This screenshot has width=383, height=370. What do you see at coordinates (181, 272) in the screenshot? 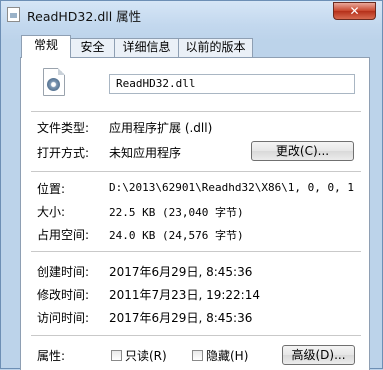
I see `created-value: 2017年6月29日, 8:45:36` at bounding box center [181, 272].